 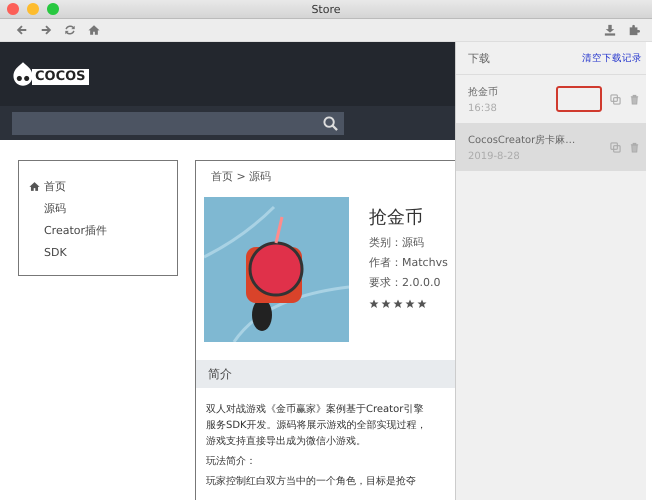 I want to click on category-link: 源码, so click(x=103, y=208).